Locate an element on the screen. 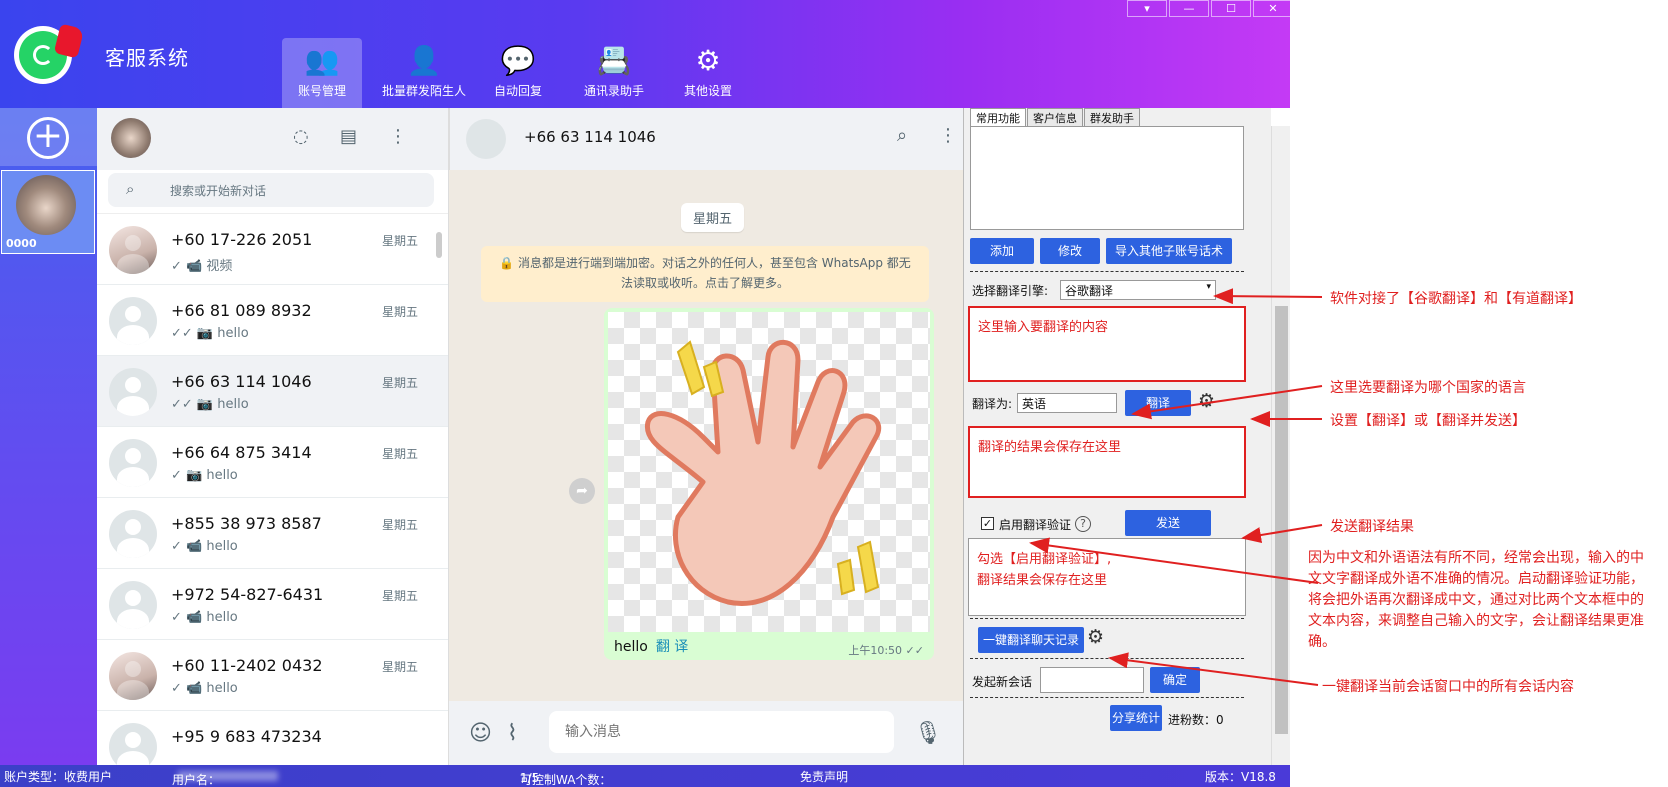 The height and width of the screenshot is (787, 1668). account-type: 账户类型：收费用户 is located at coordinates (58, 777).